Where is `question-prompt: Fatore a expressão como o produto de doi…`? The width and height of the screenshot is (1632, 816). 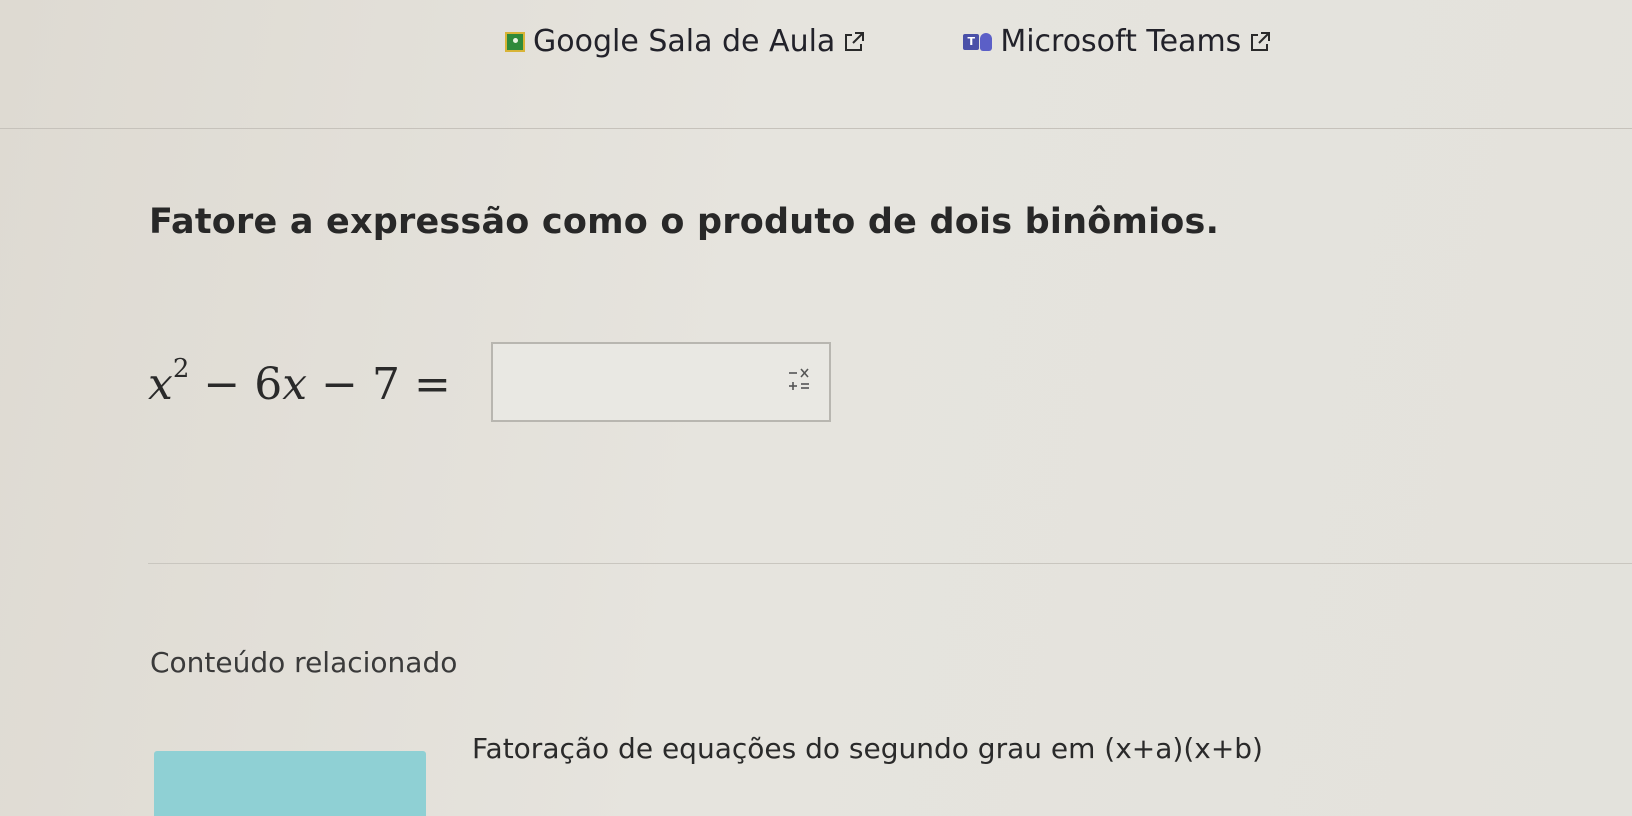 question-prompt: Fatore a expressão como o produto de doi… is located at coordinates (684, 222).